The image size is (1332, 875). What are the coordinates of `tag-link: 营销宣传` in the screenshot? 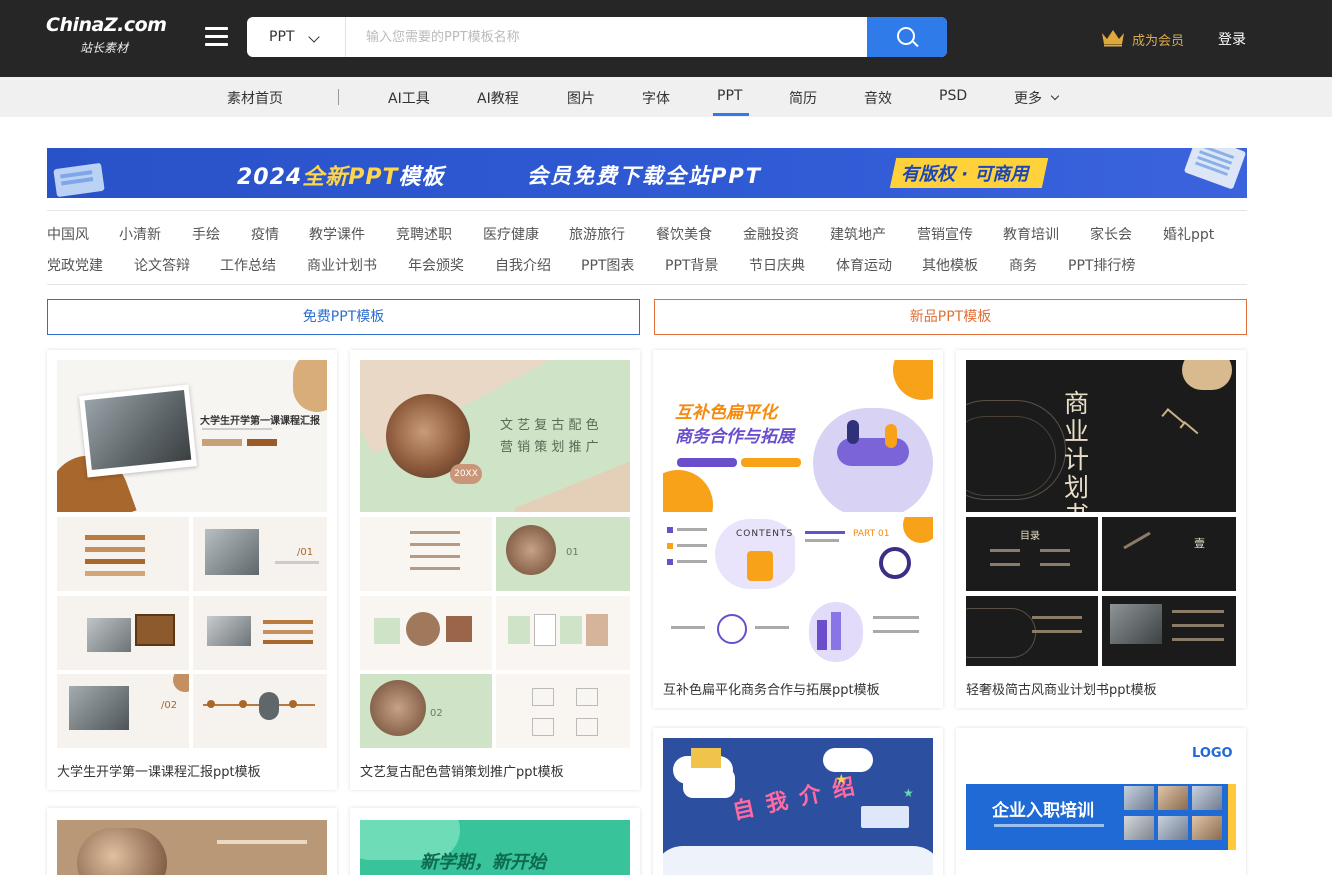 It's located at (945, 234).